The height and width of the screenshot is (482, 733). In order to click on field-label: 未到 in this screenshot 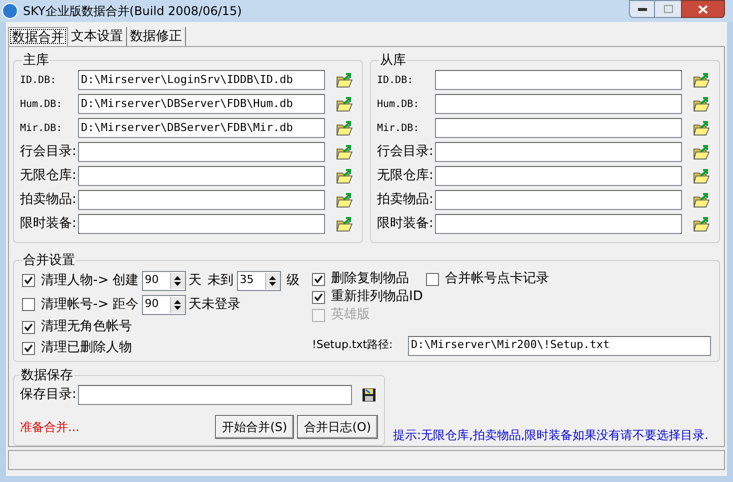, I will do `click(221, 281)`.